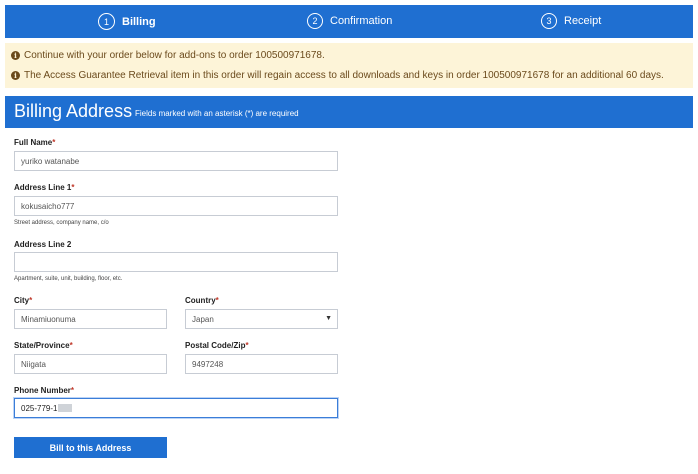  I want to click on bill-to-address-button: Bill to this Address, so click(90, 447).